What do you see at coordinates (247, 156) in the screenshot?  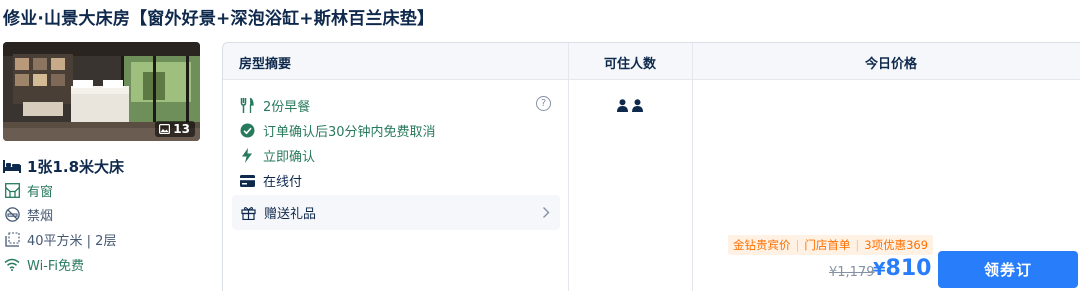 I see `lightning-icon` at bounding box center [247, 156].